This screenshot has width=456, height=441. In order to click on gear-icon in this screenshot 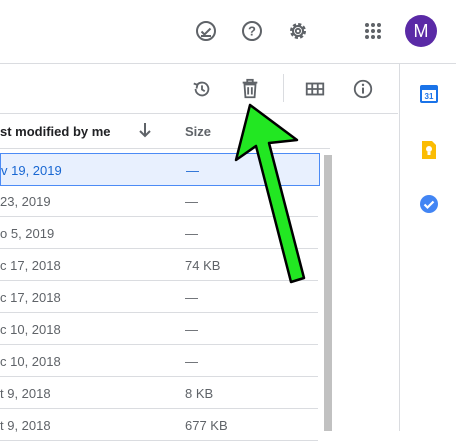, I will do `click(298, 31)`.